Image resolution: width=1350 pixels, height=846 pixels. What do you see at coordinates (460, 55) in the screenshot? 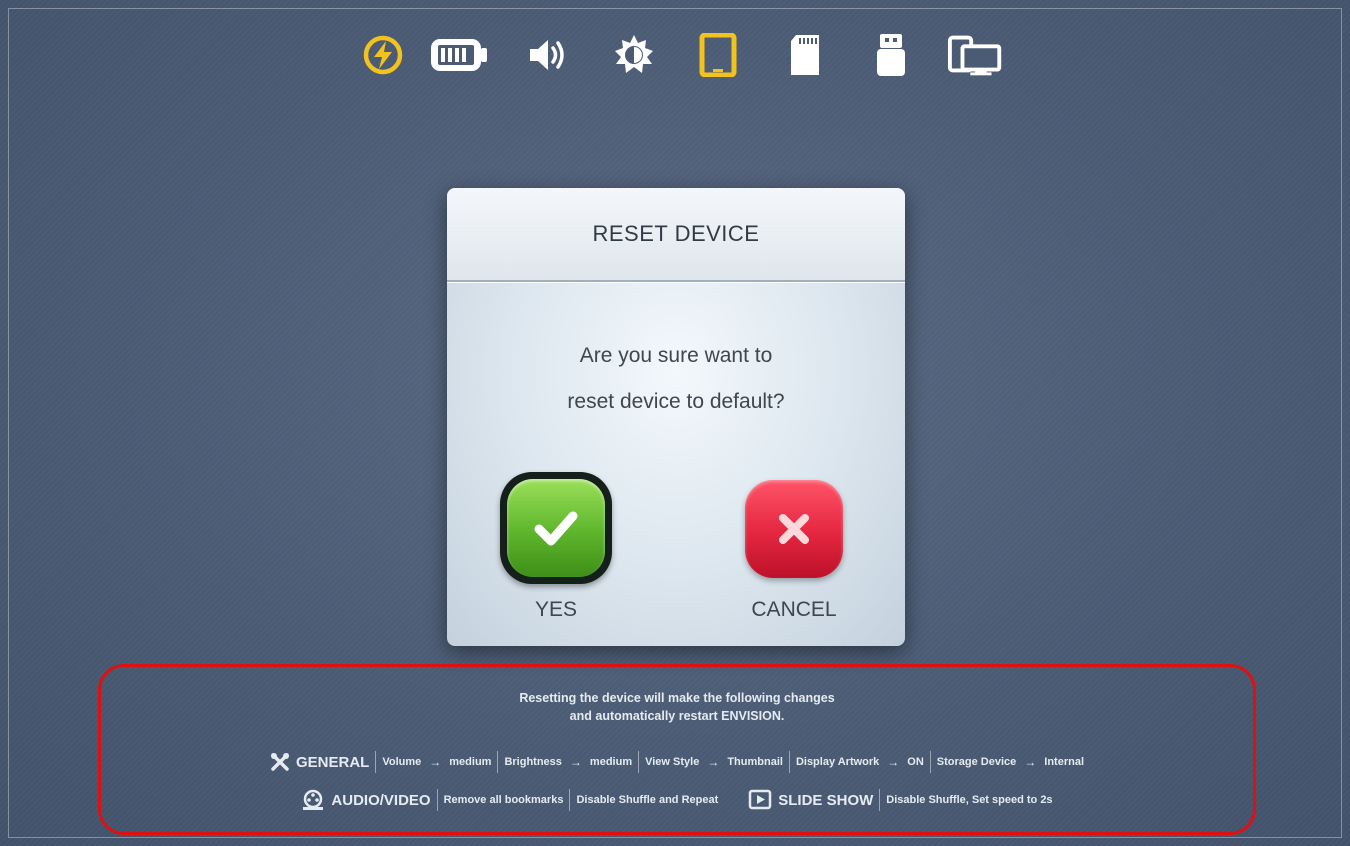
I see `battery-icon` at bounding box center [460, 55].